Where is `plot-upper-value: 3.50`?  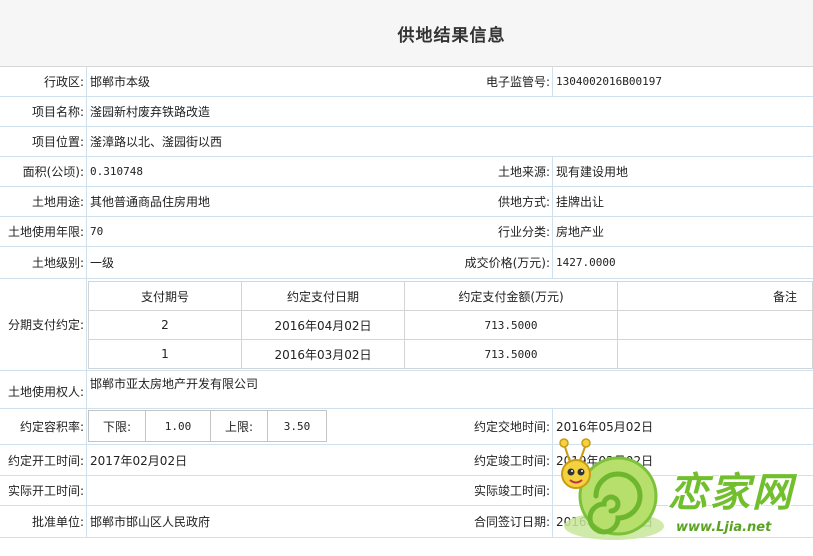
plot-upper-value: 3.50 is located at coordinates (297, 426).